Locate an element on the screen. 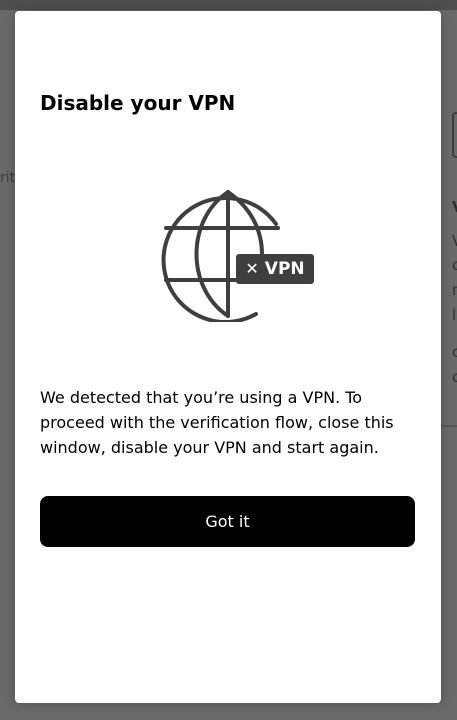  background-top-bar is located at coordinates (228, 5).